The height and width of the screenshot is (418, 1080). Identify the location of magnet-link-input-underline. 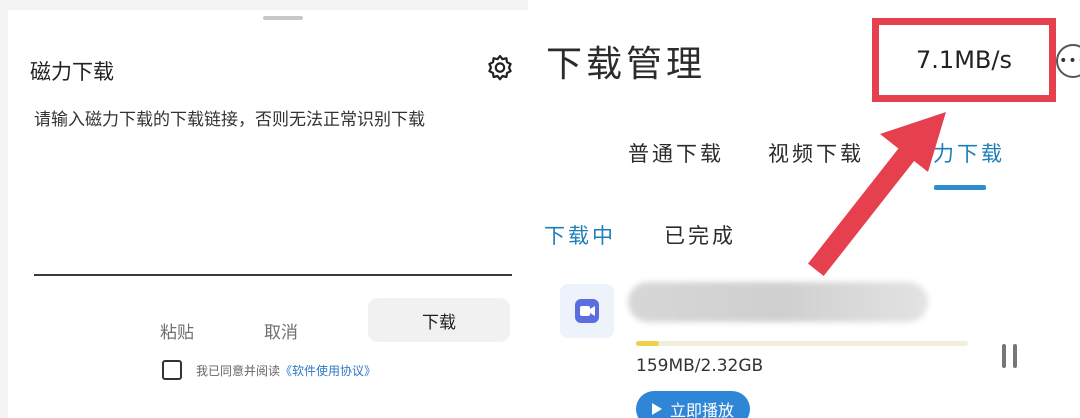
(273, 275).